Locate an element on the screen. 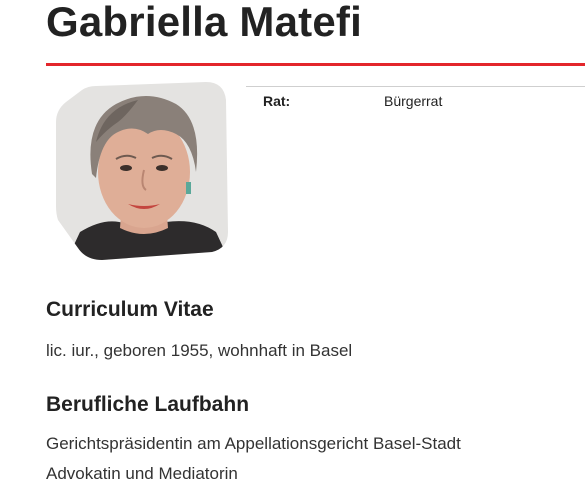 The height and width of the screenshot is (498, 585). person-portrait-icon is located at coordinates (142, 171).